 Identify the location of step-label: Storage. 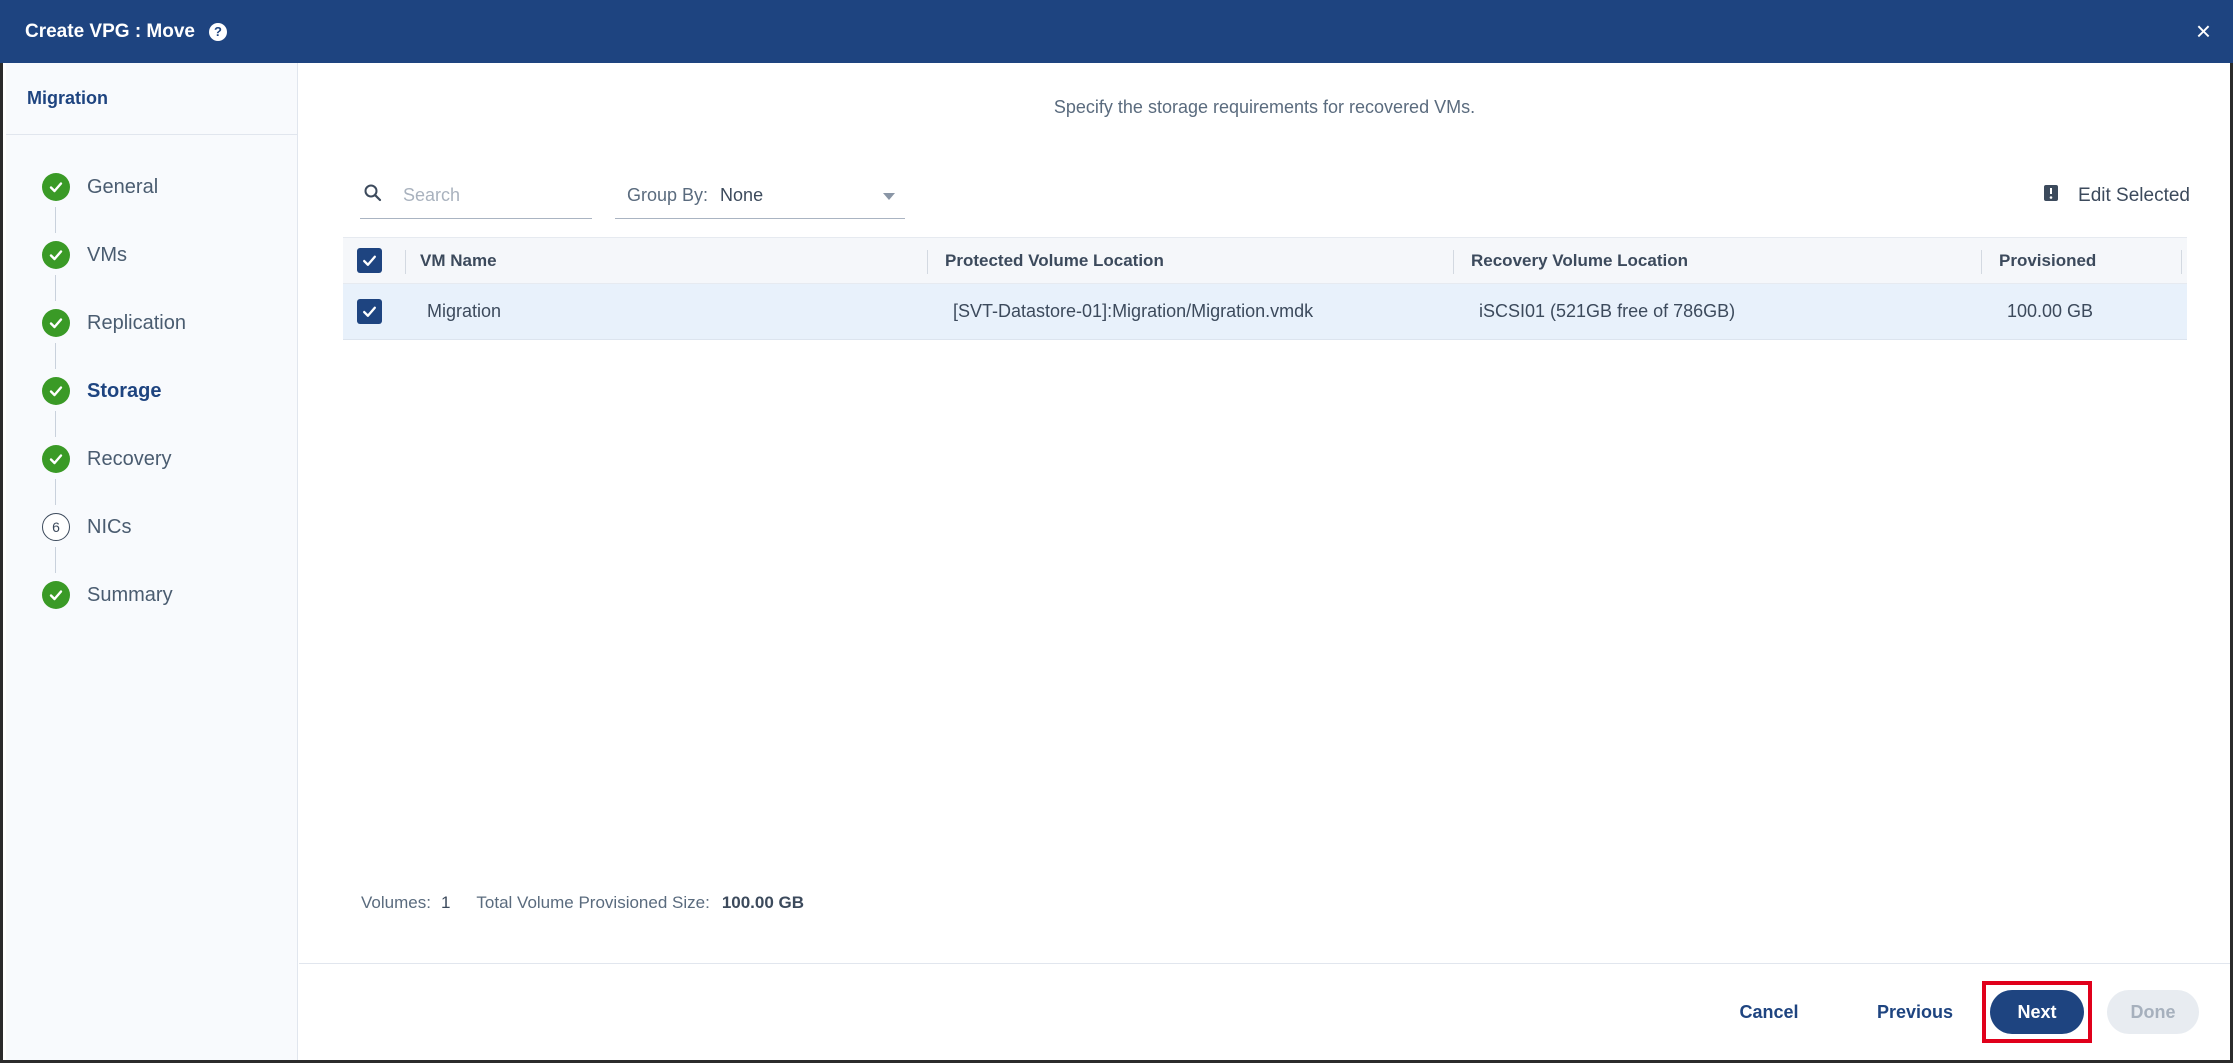
(124, 391).